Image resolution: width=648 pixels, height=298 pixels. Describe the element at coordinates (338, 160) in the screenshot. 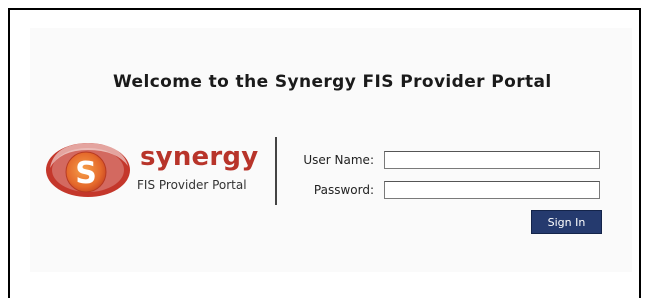

I see `username-label: User Name:` at that location.